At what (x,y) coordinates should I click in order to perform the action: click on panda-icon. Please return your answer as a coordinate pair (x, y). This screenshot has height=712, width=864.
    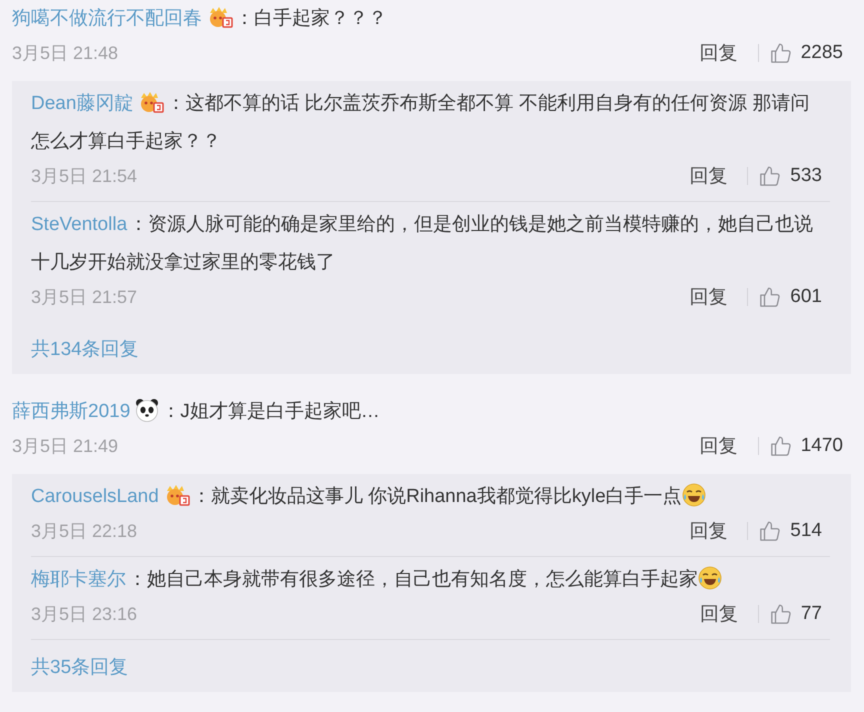
    Looking at the image, I should click on (147, 410).